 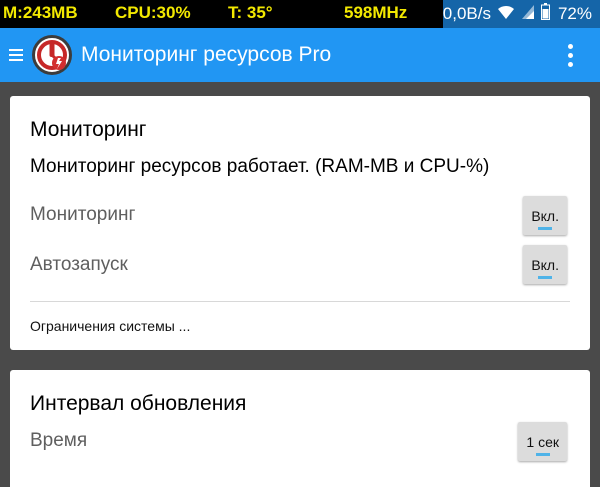 I want to click on app-title: Мониторинг ресурсов Pro, so click(x=206, y=54).